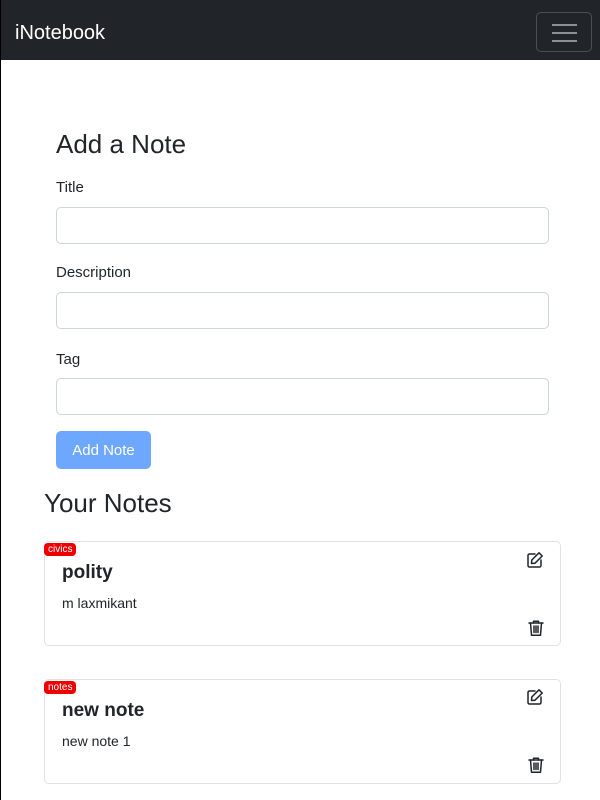 This screenshot has width=600, height=800. What do you see at coordinates (99, 603) in the screenshot?
I see `note-description: m laxmikant` at bounding box center [99, 603].